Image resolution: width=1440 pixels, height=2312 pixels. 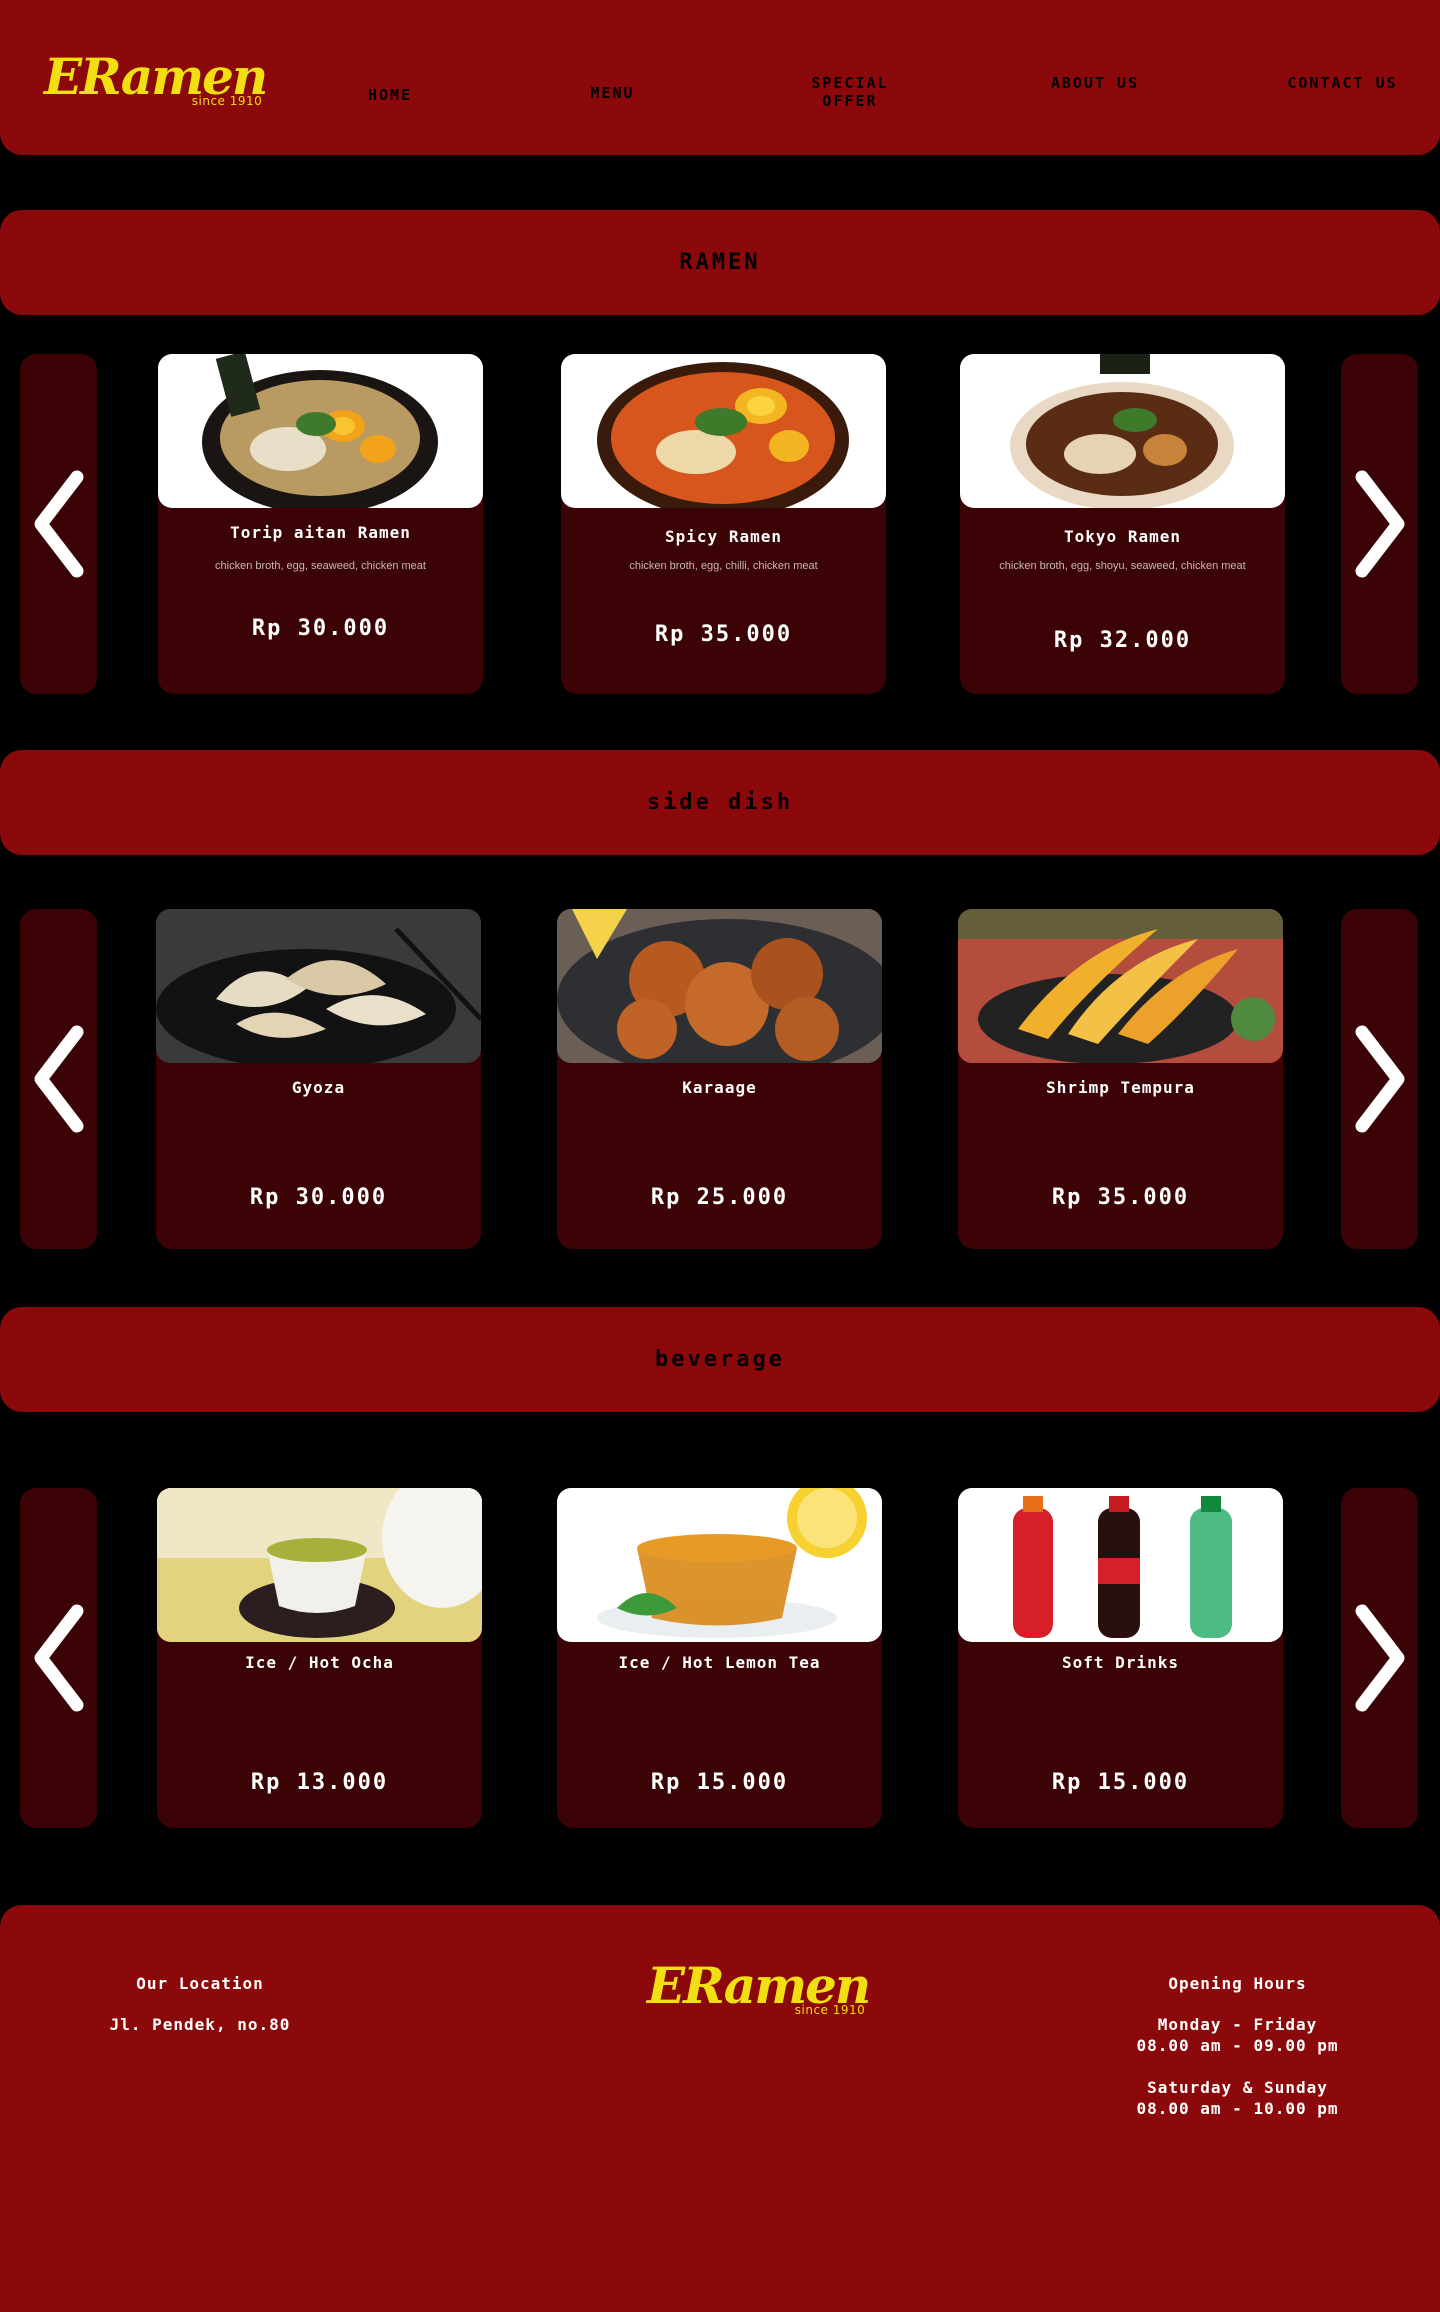 What do you see at coordinates (723, 566) in the screenshot?
I see `menu-item-desc: chicken broth, egg, chilli, chicken meat` at bounding box center [723, 566].